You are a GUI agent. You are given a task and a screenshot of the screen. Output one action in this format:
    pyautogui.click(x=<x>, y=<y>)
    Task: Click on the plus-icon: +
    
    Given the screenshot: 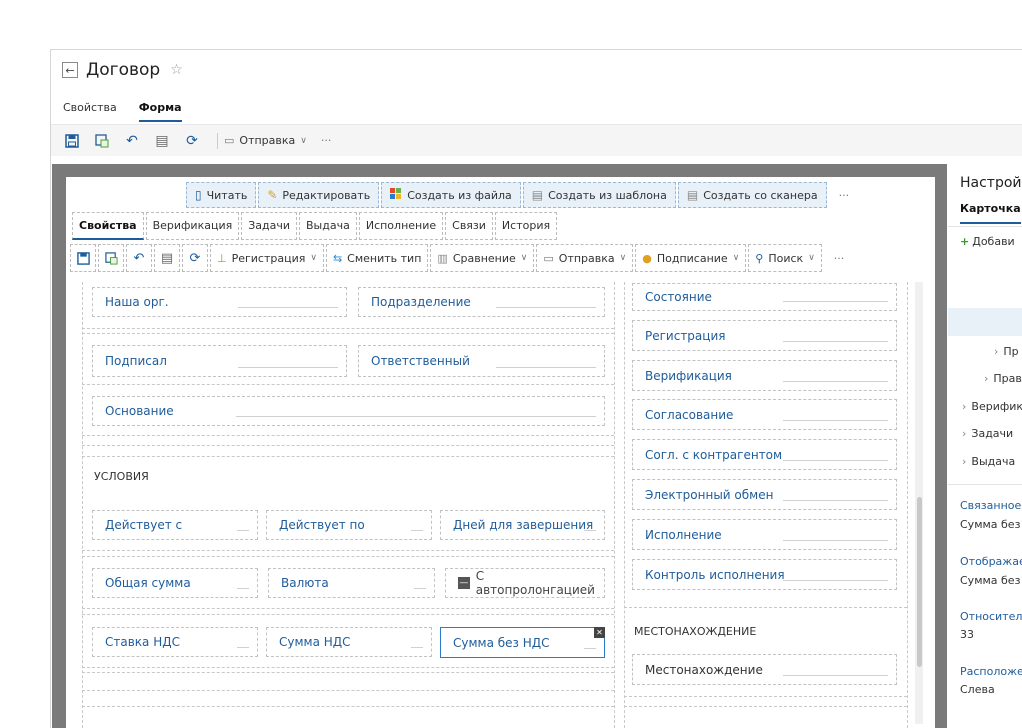 What is the action you would take?
    pyautogui.click(x=965, y=241)
    